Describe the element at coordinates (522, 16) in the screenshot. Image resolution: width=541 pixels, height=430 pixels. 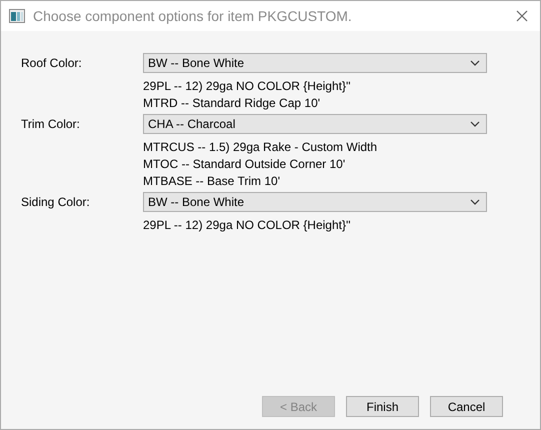
I see `close-icon` at that location.